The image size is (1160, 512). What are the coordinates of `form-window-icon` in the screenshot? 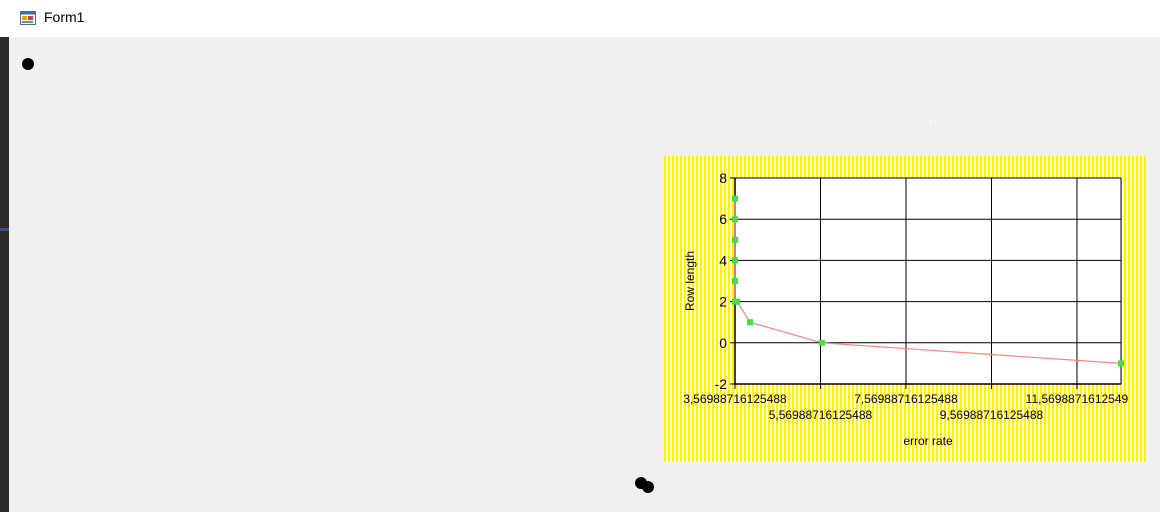 It's located at (28, 18).